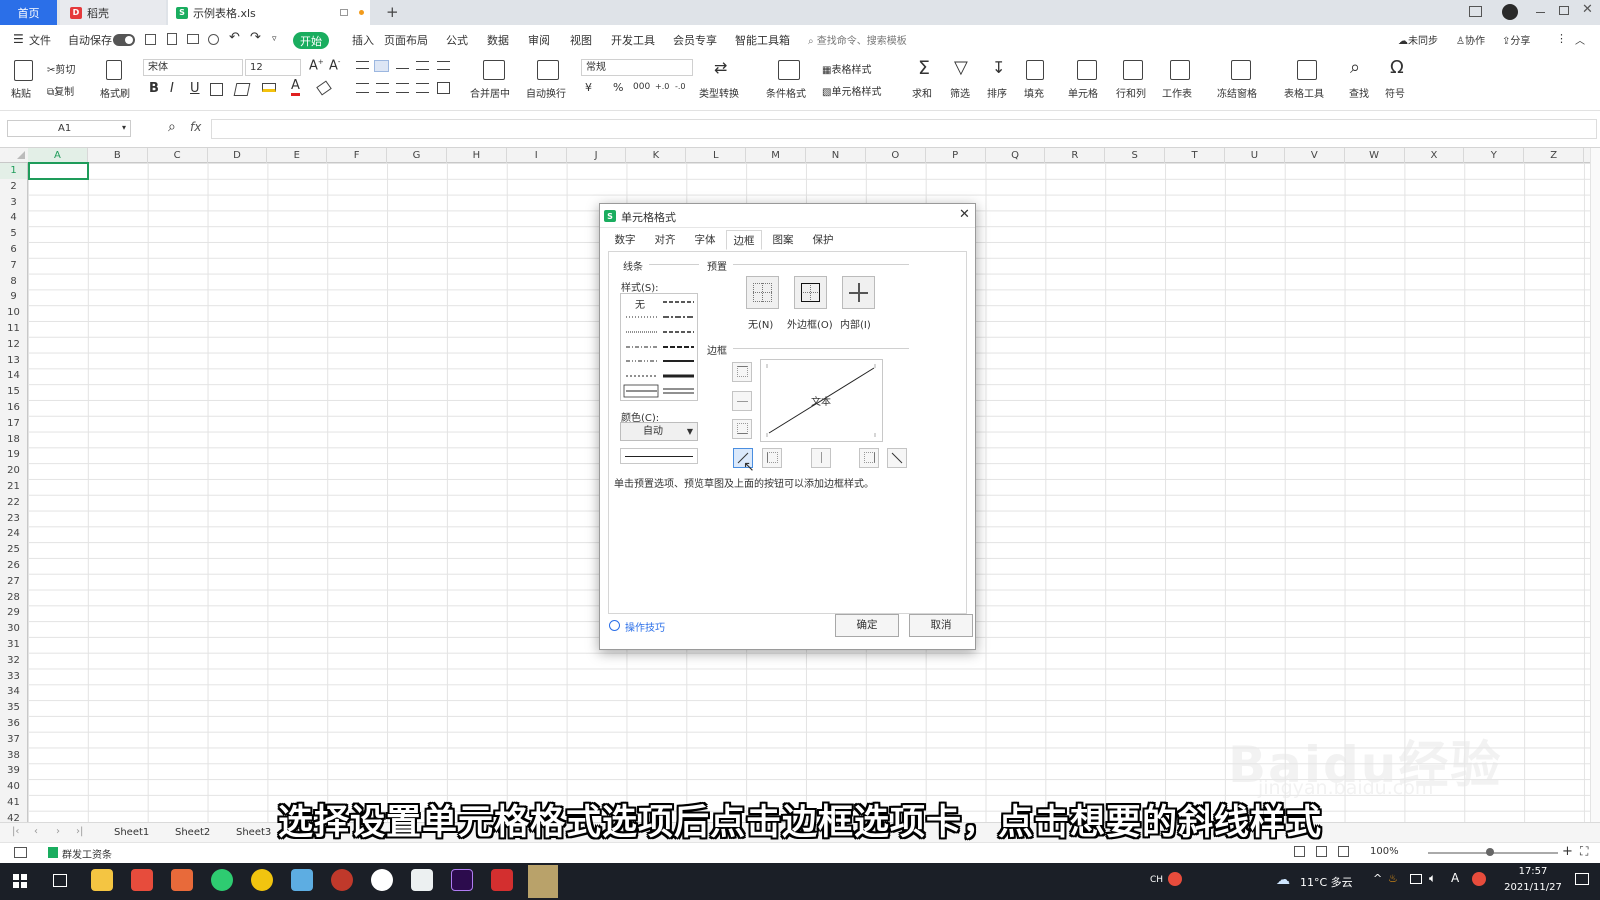  Describe the element at coordinates (1494, 155) in the screenshot. I see `column-header-y: Y` at that location.